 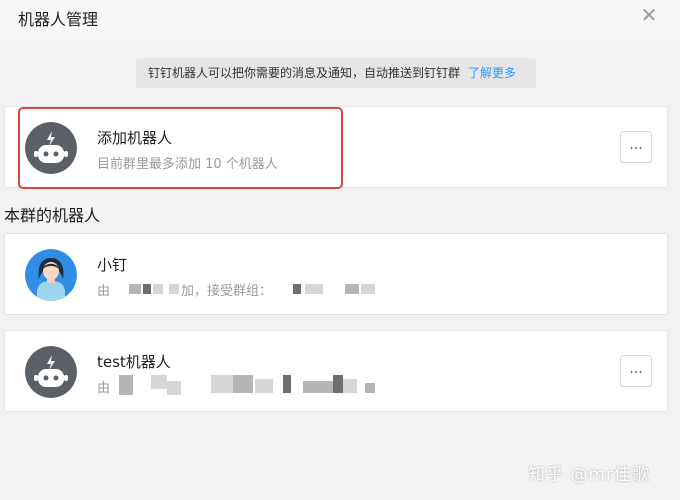 I want to click on dialog-title: 机器人管理, so click(x=58, y=19).